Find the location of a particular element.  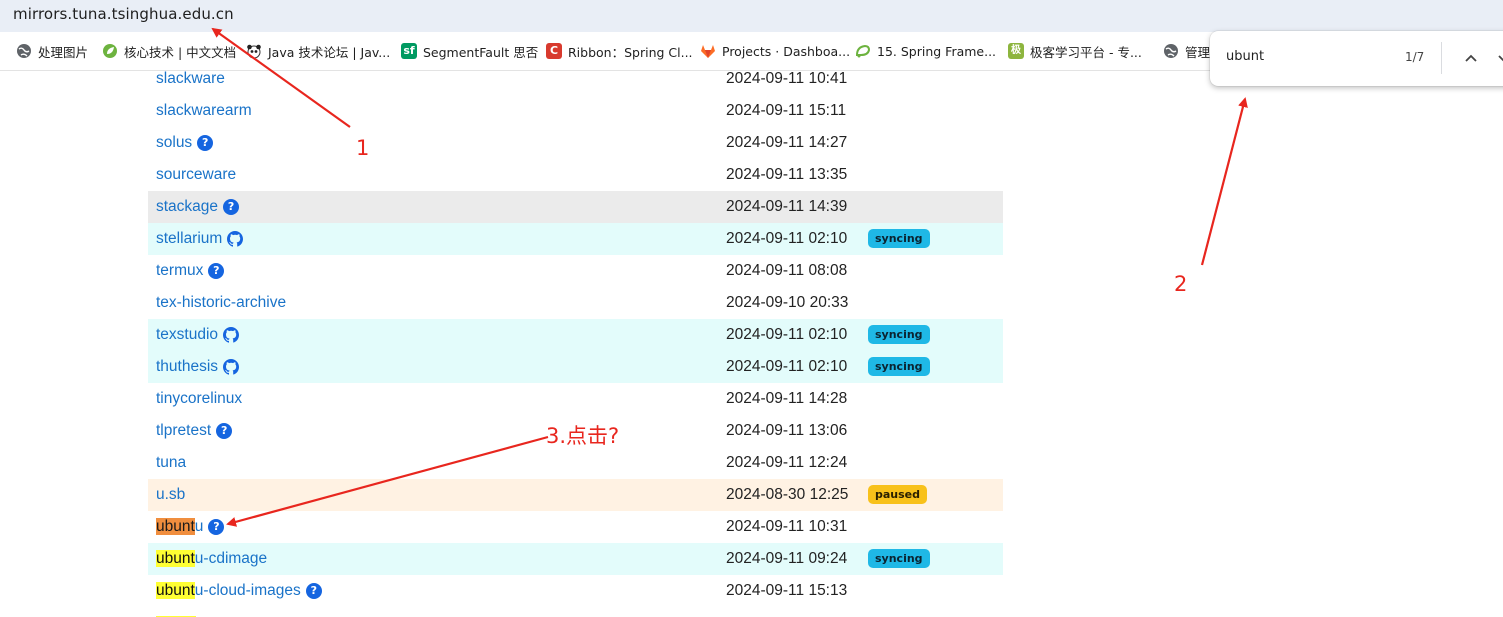

bookmark-item: sf SegmentFault 思否 is located at coordinates (469, 51).